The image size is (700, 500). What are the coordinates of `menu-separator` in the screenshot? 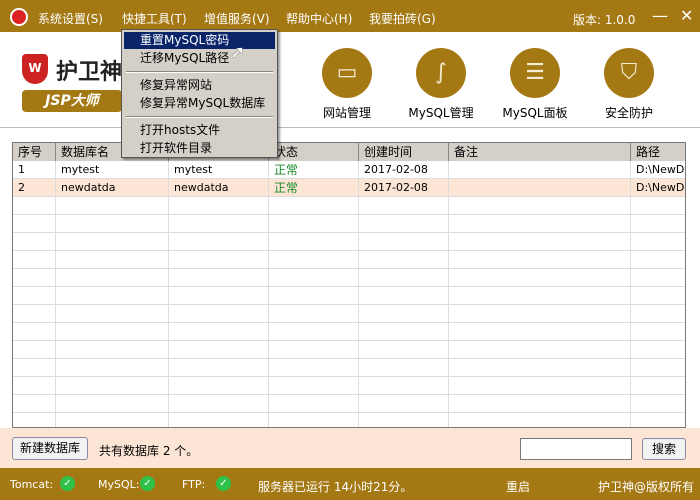 It's located at (199, 117).